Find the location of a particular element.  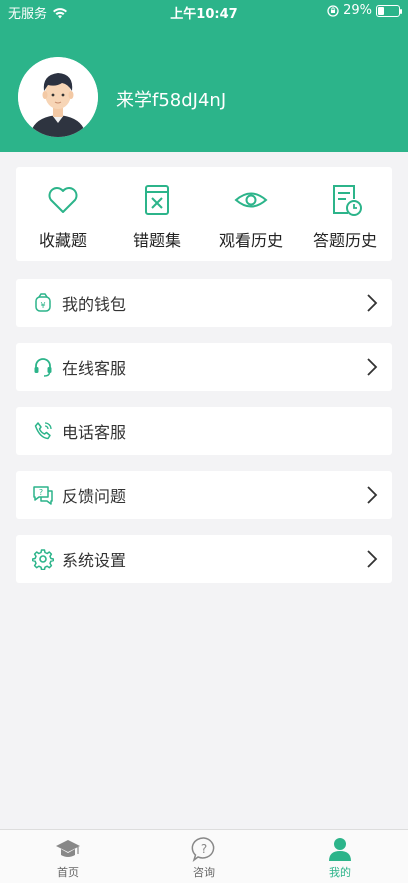

menu-label: 系统设置 is located at coordinates (94, 560).